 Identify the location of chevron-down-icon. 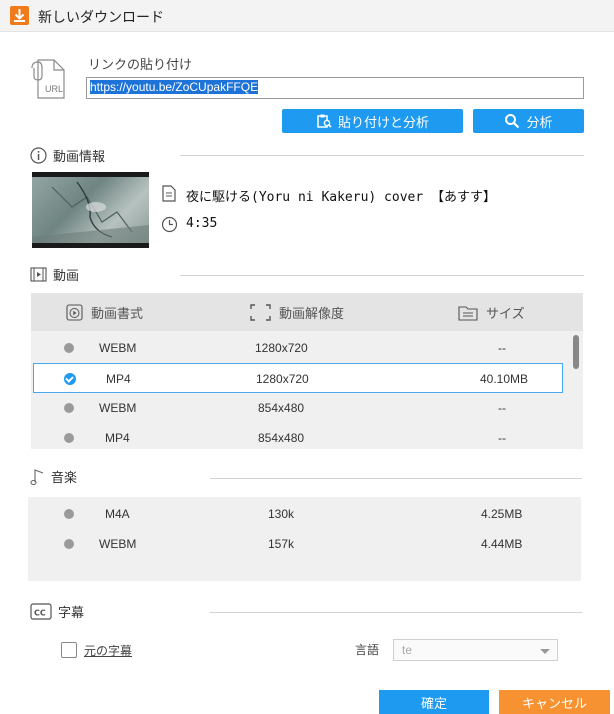
(545, 651).